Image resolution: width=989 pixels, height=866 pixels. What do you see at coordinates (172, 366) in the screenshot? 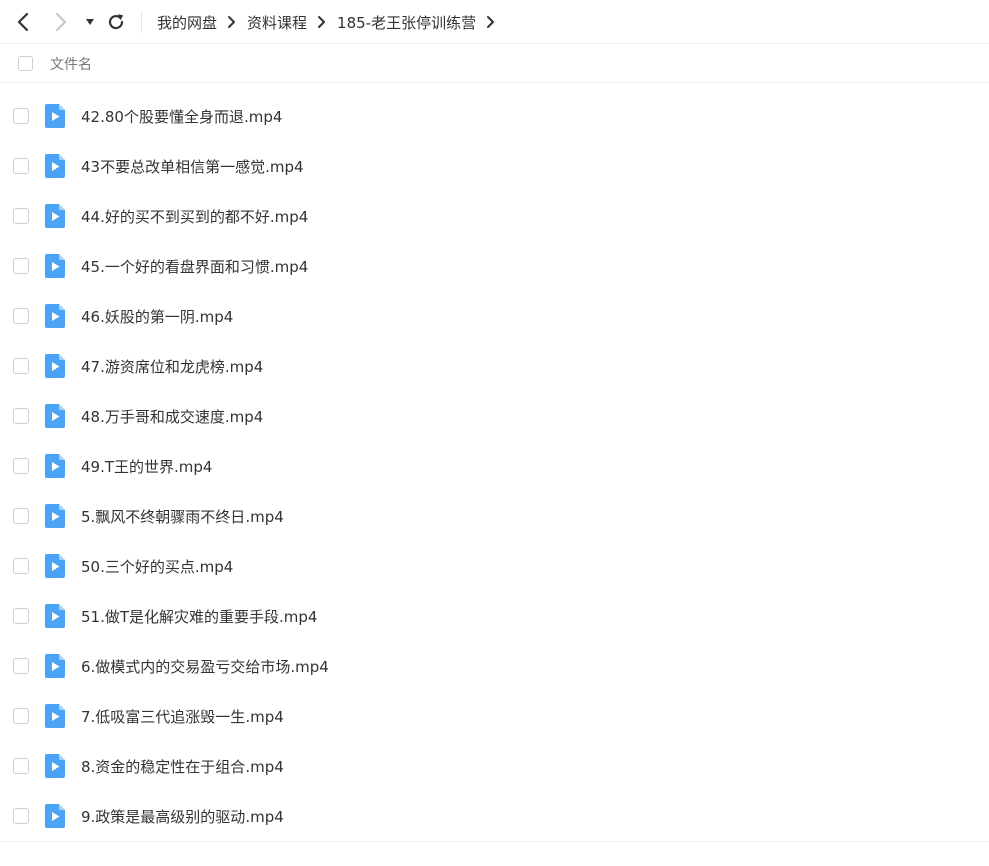
I see `file-name: 47.游资席位和龙虎榜.mp4` at bounding box center [172, 366].